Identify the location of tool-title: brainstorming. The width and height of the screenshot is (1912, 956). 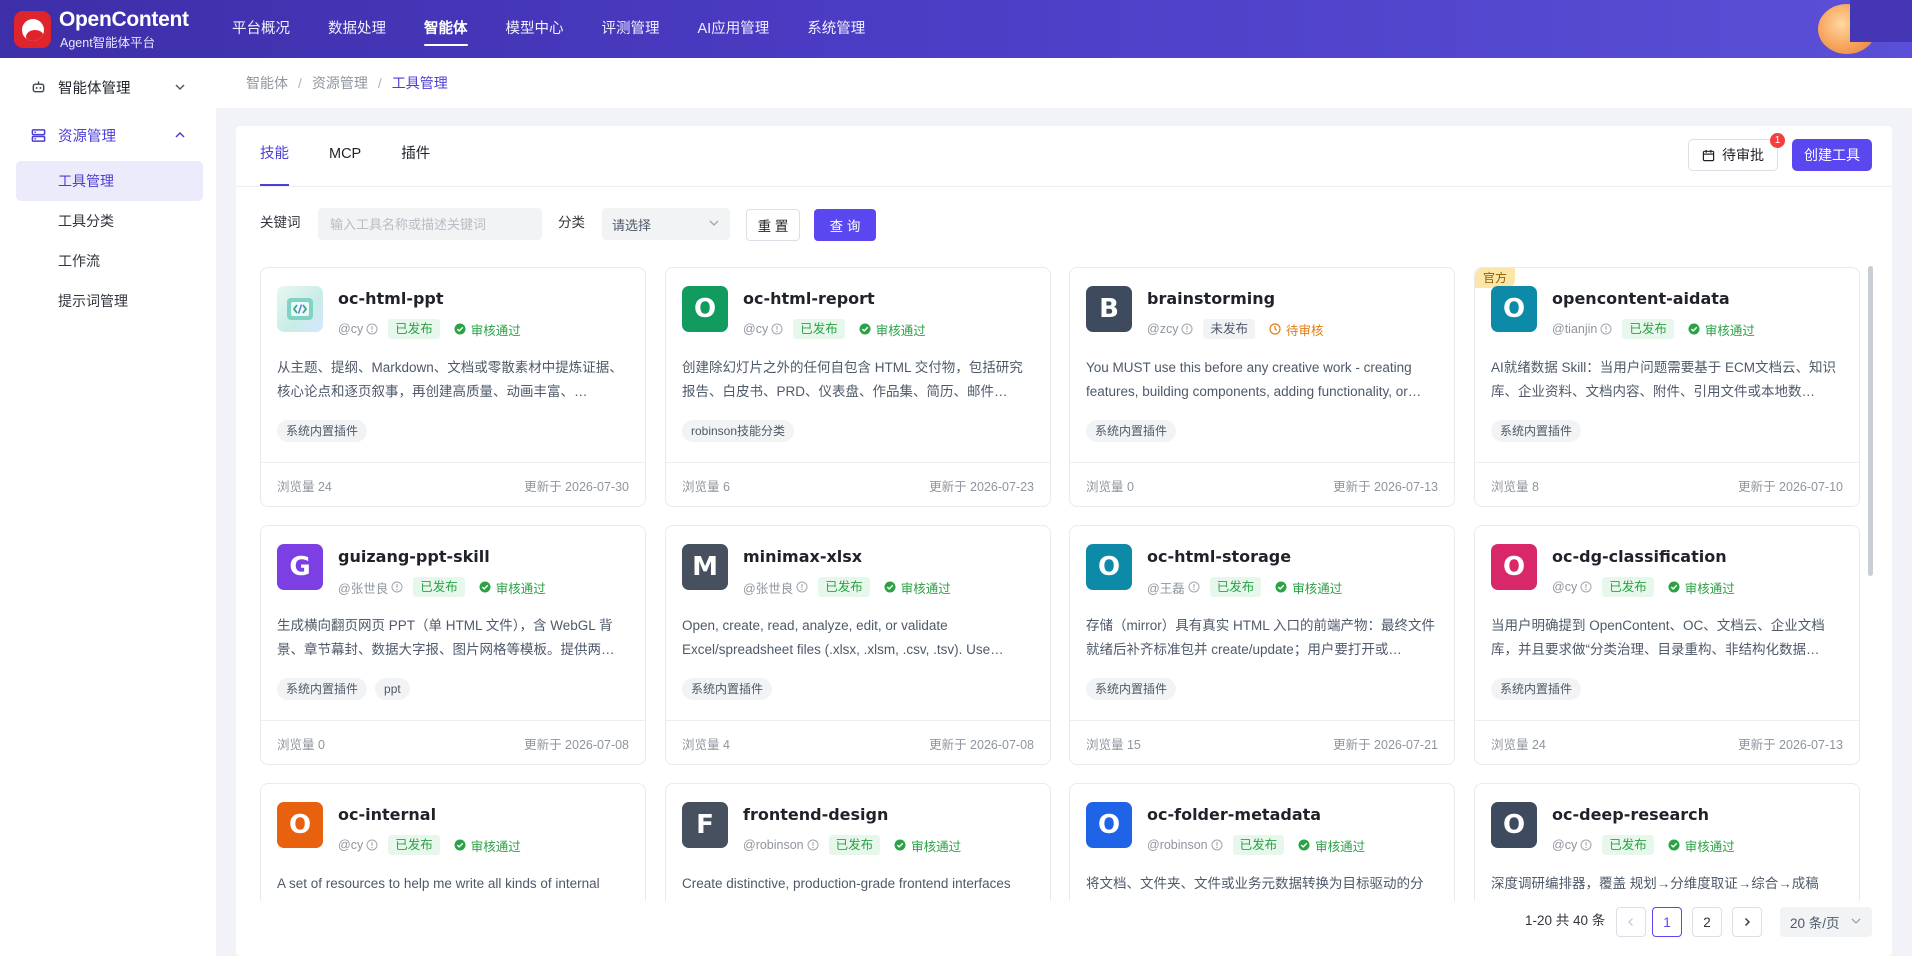
(1211, 298).